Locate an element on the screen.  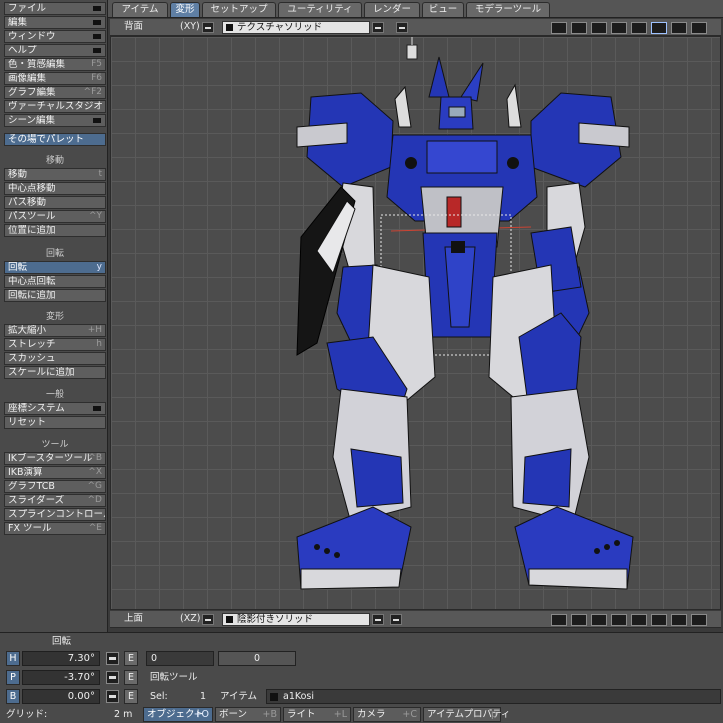
tool-sliders: スライダーズ ^D is located at coordinates (55, 500).